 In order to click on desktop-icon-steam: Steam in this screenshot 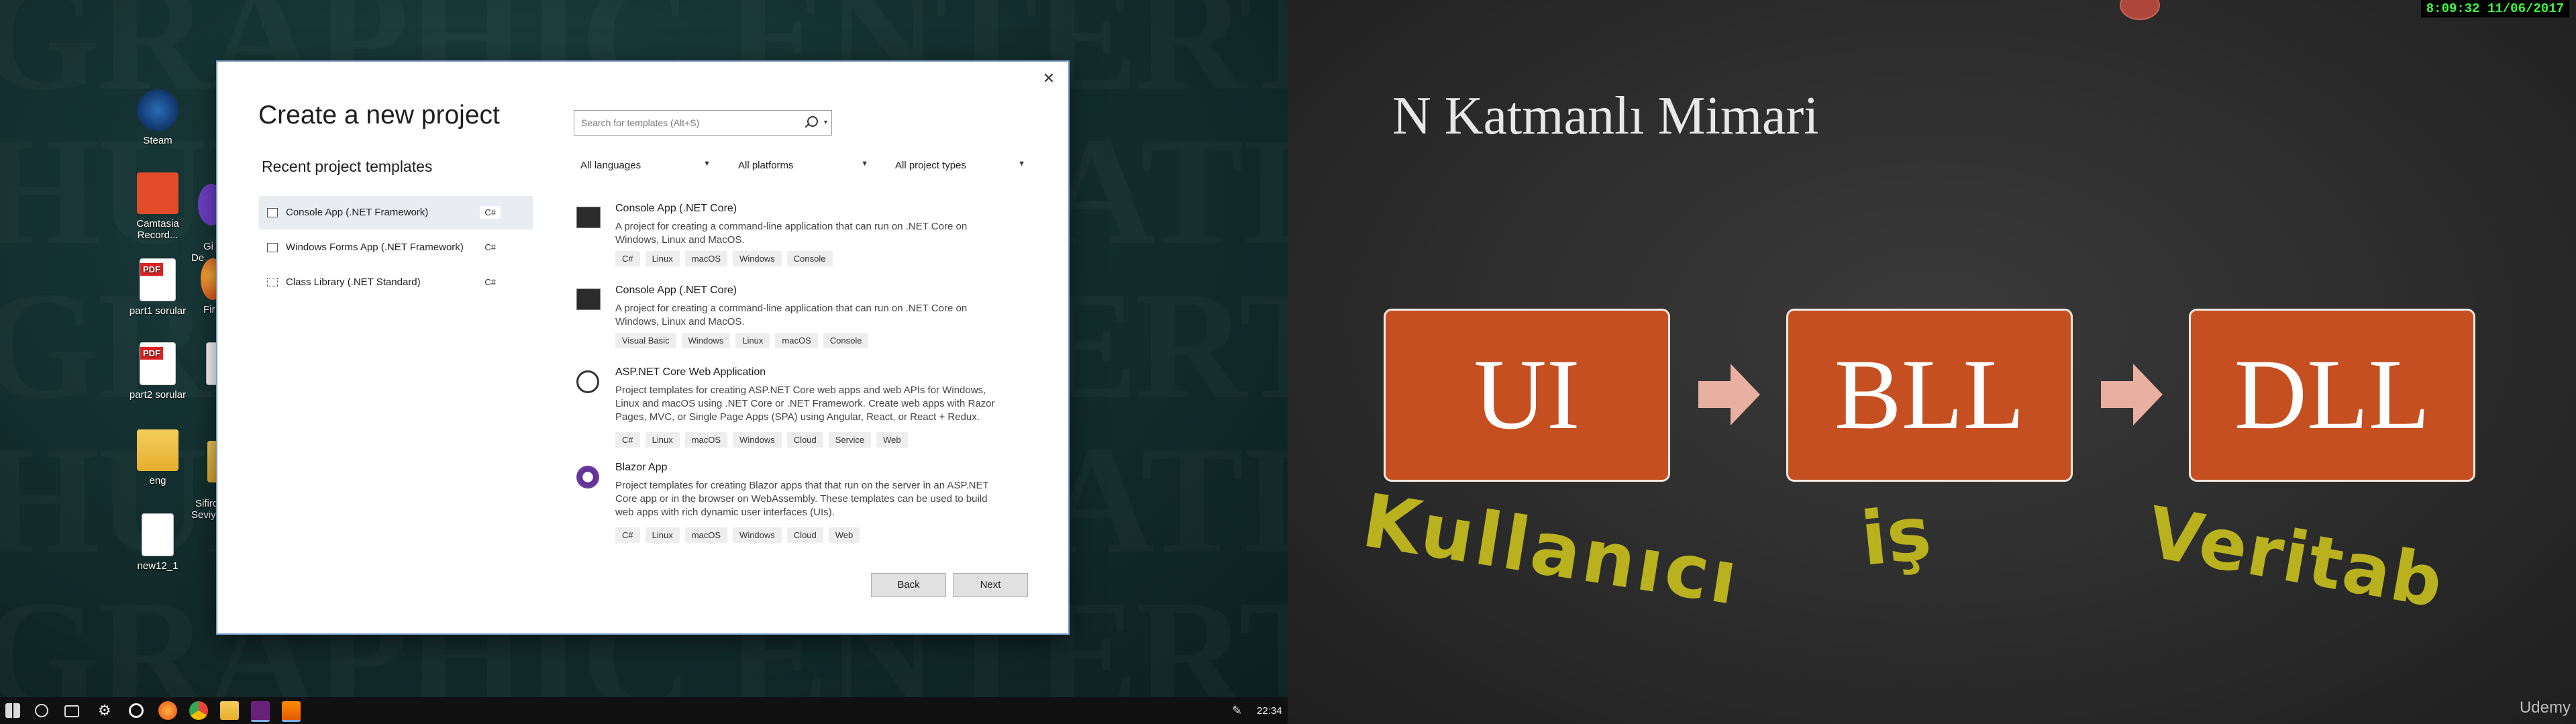, I will do `click(158, 118)`.